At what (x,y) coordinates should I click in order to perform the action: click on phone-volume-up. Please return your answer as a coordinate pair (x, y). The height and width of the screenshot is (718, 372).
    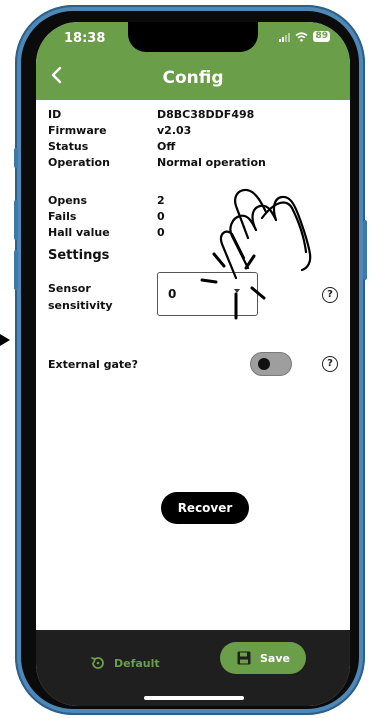
    Looking at the image, I should click on (16, 220).